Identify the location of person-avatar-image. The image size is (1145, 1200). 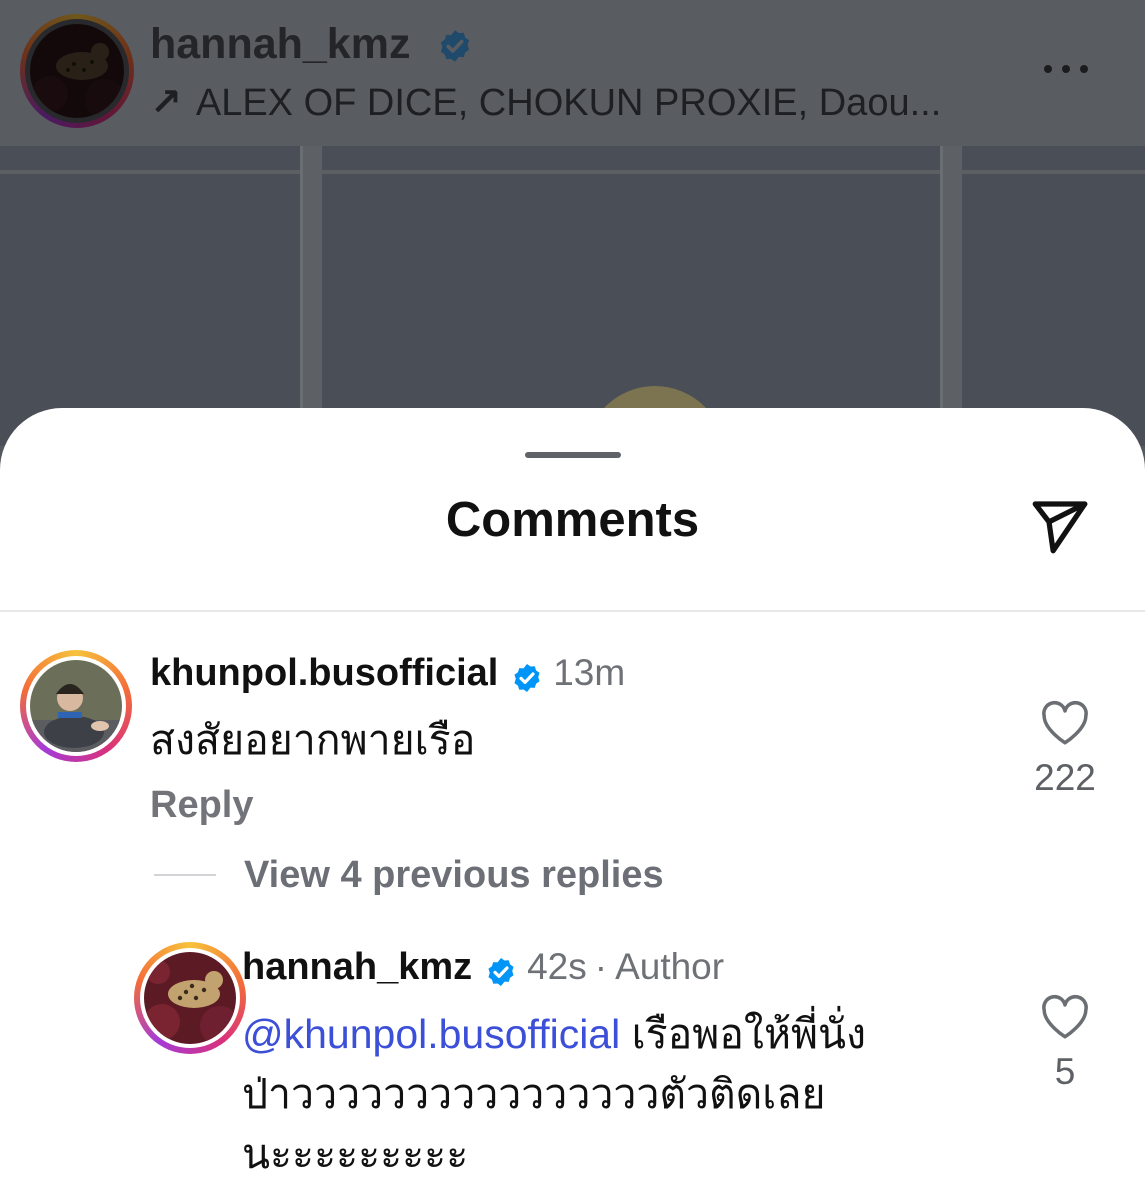
(76, 706).